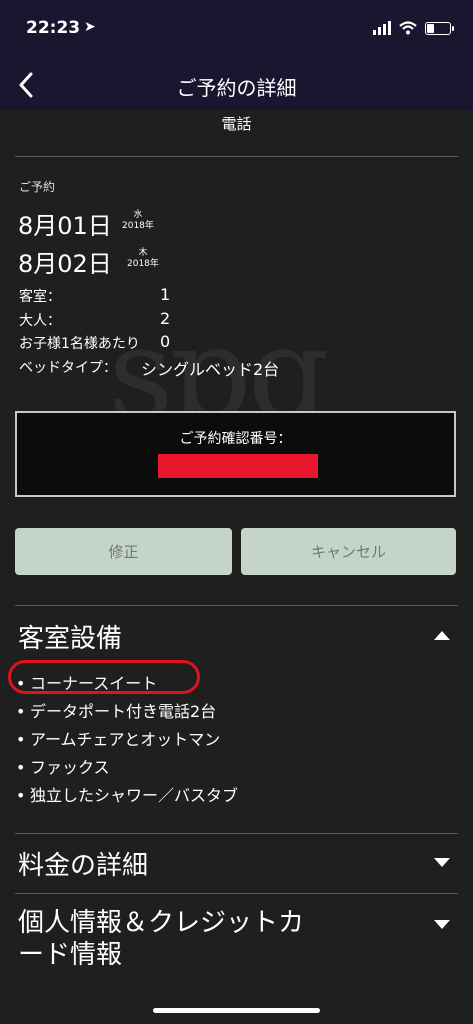 Image resolution: width=473 pixels, height=1024 pixels. Describe the element at coordinates (53, 28) in the screenshot. I see `status-time: 22:23` at that location.